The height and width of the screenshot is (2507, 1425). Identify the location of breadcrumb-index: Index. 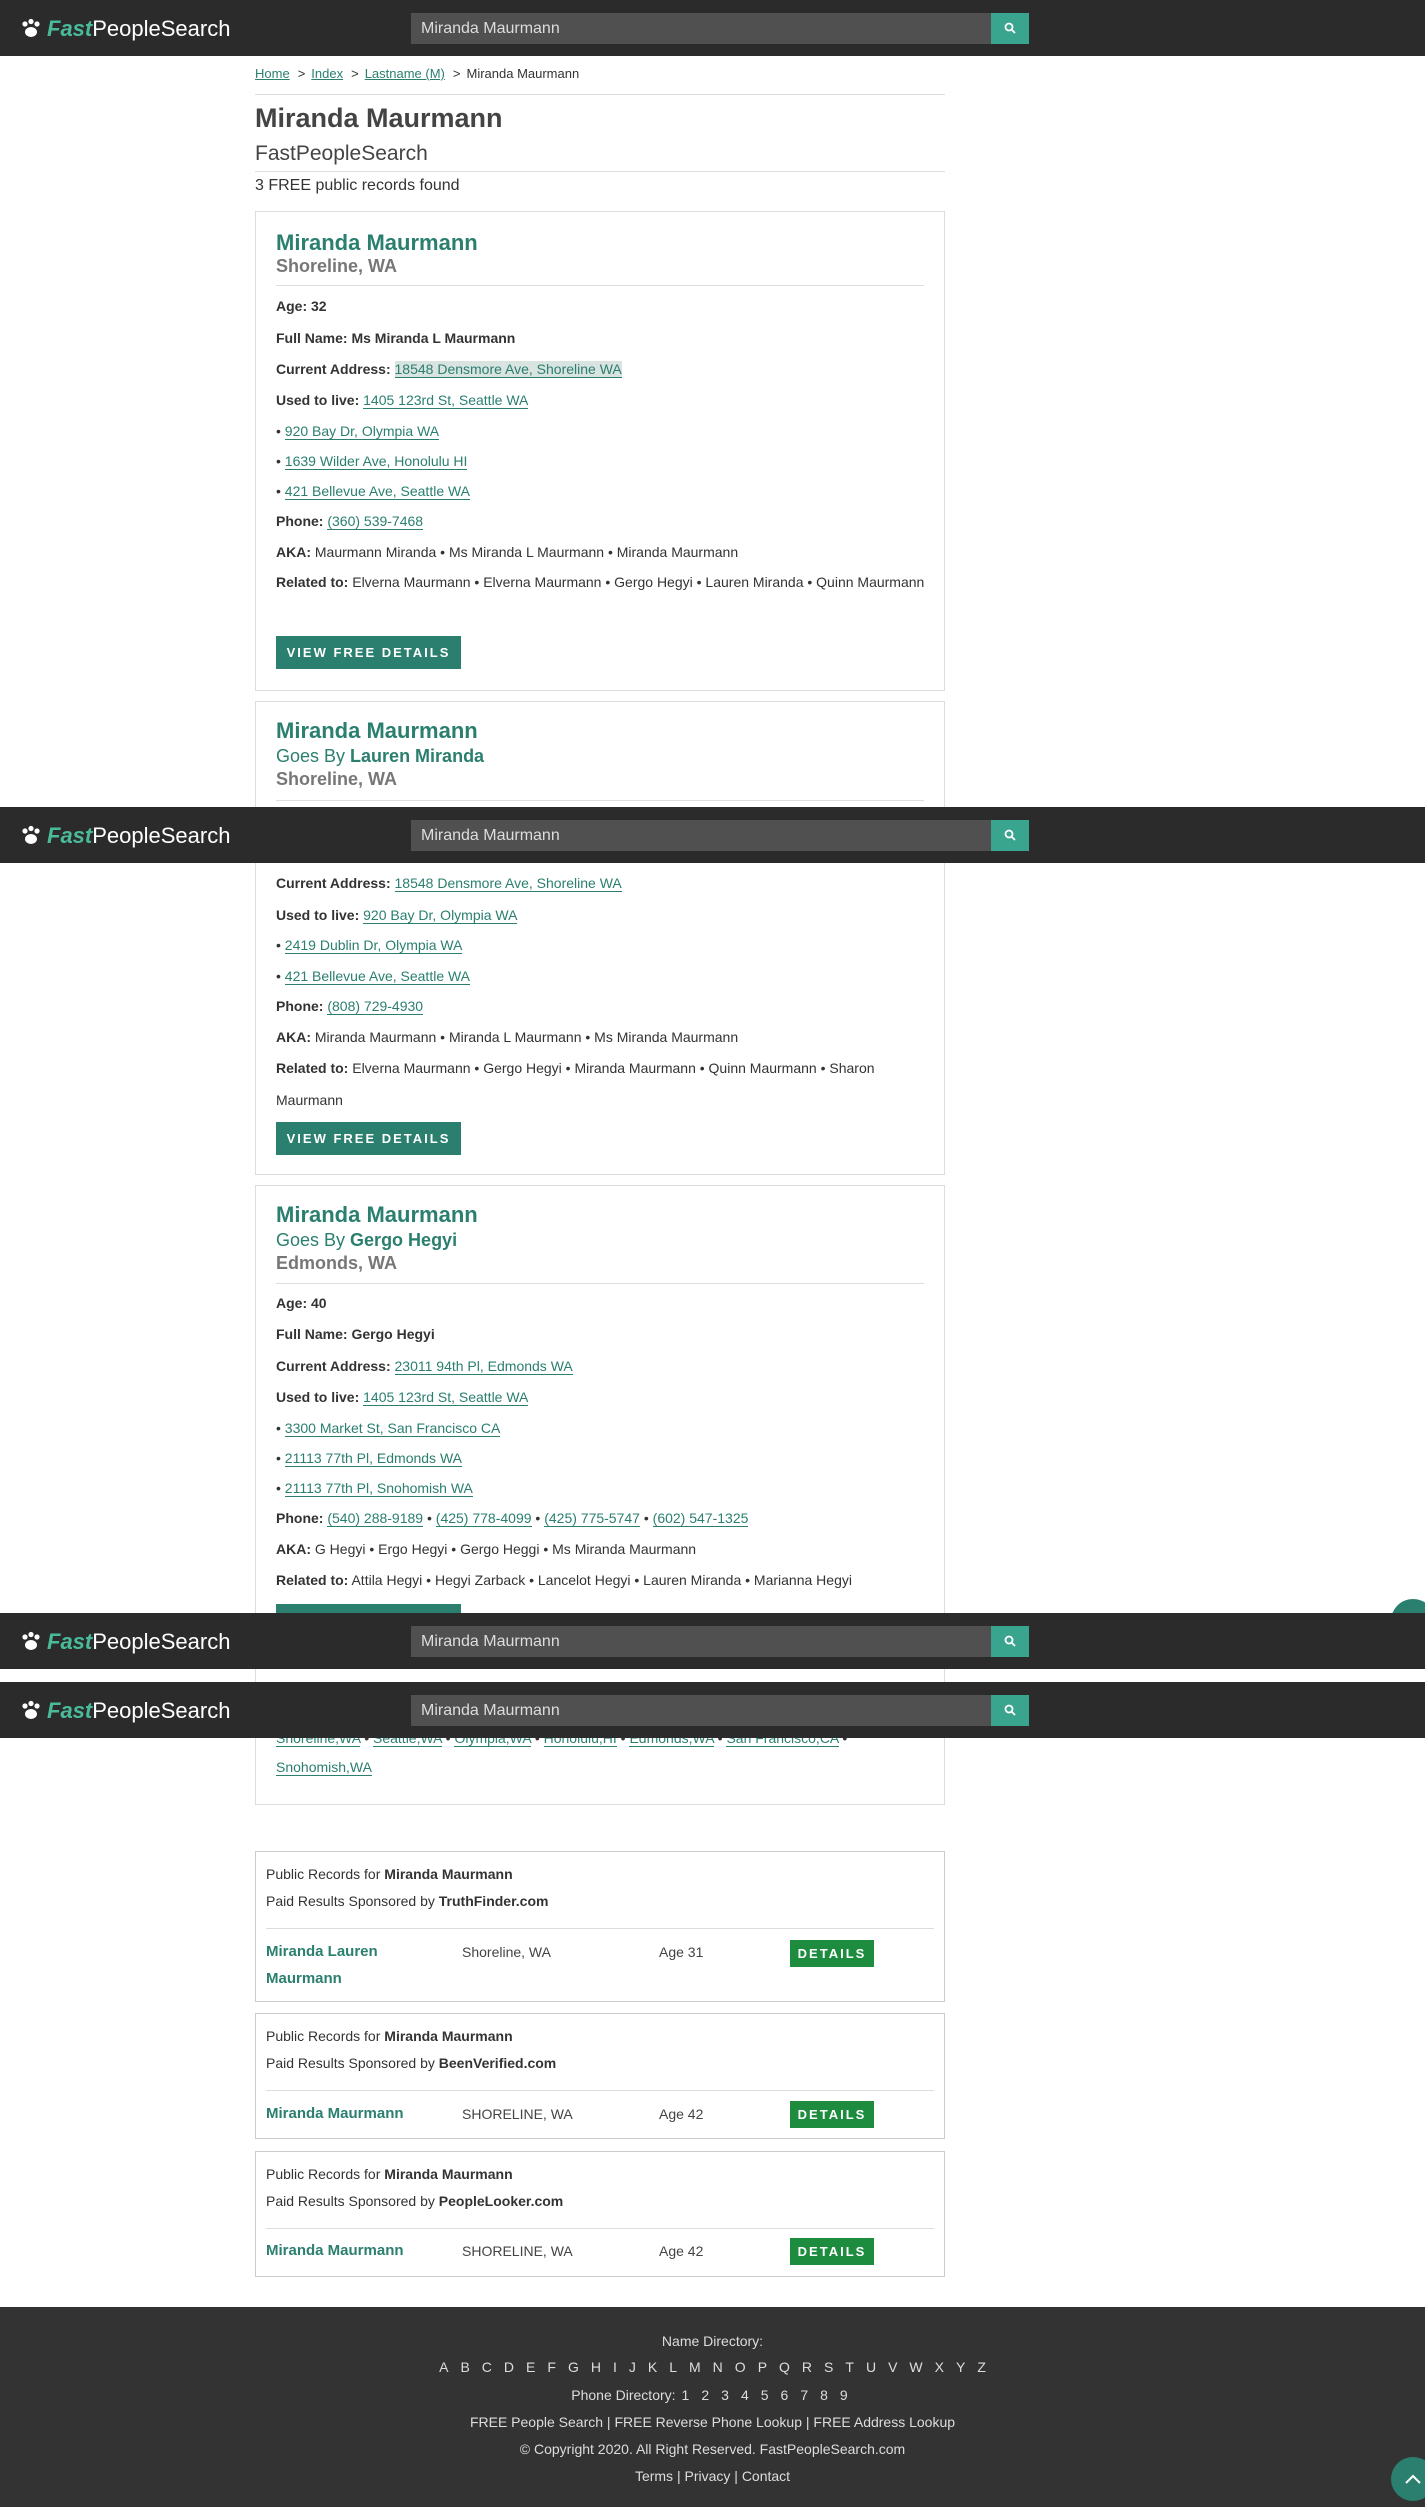
(327, 73).